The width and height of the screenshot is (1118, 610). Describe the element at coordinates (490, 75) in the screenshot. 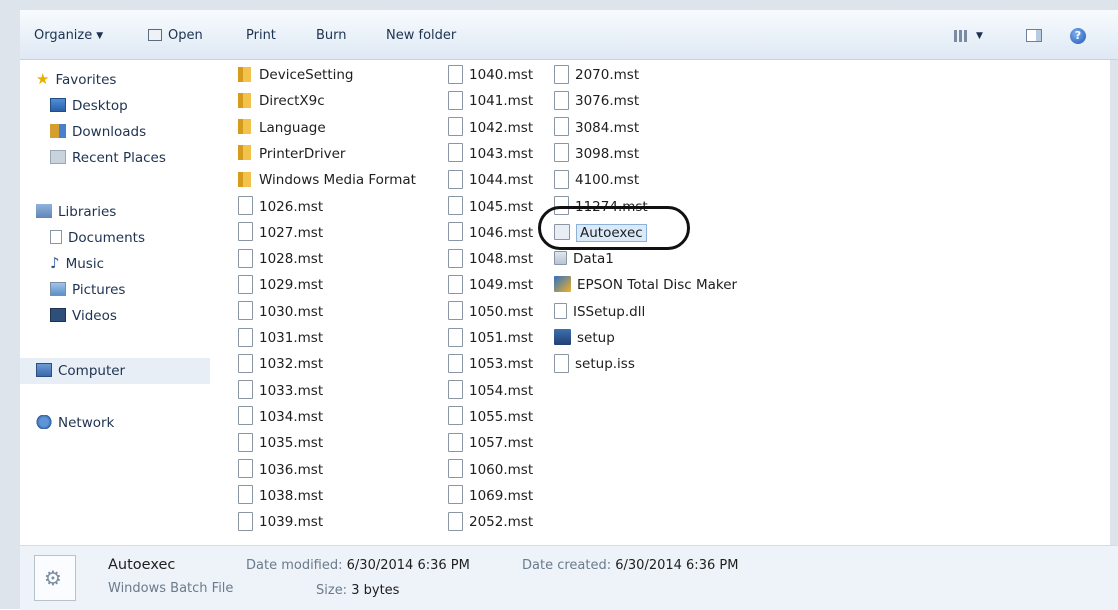

I see `file-item-1040-mst: 1040.mst` at that location.